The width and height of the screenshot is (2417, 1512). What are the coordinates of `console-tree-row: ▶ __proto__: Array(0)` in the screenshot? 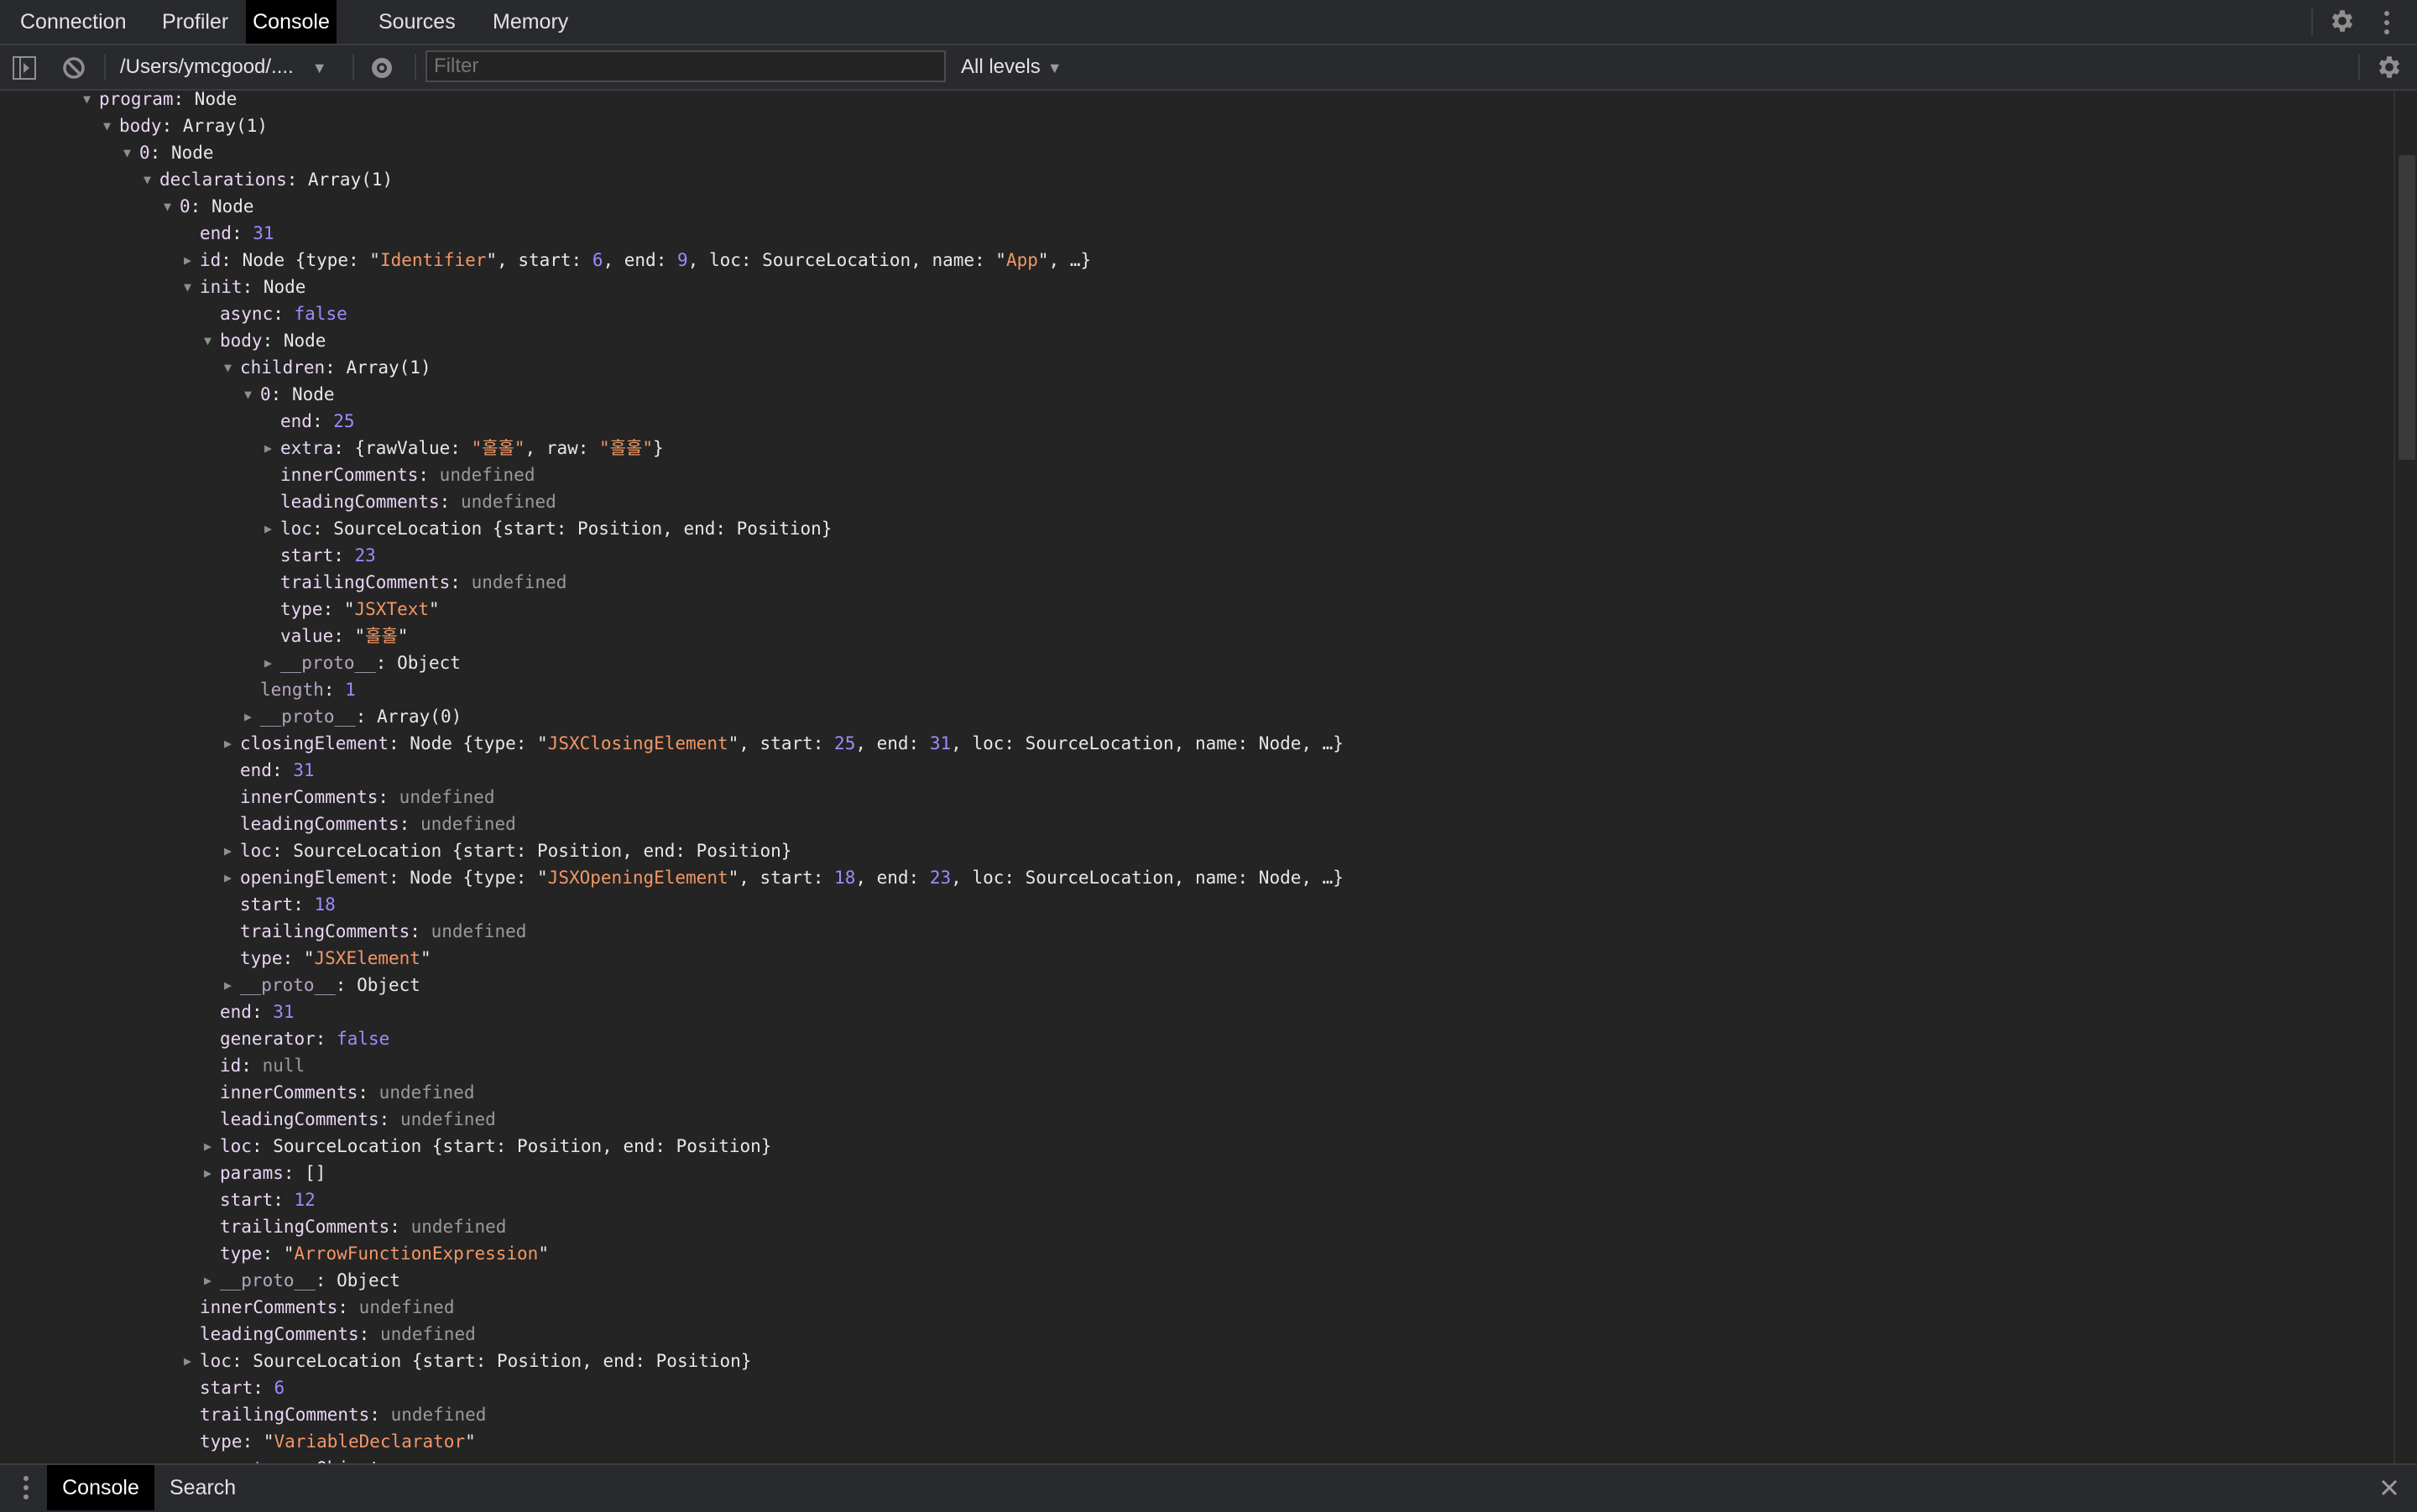 It's located at (353, 717).